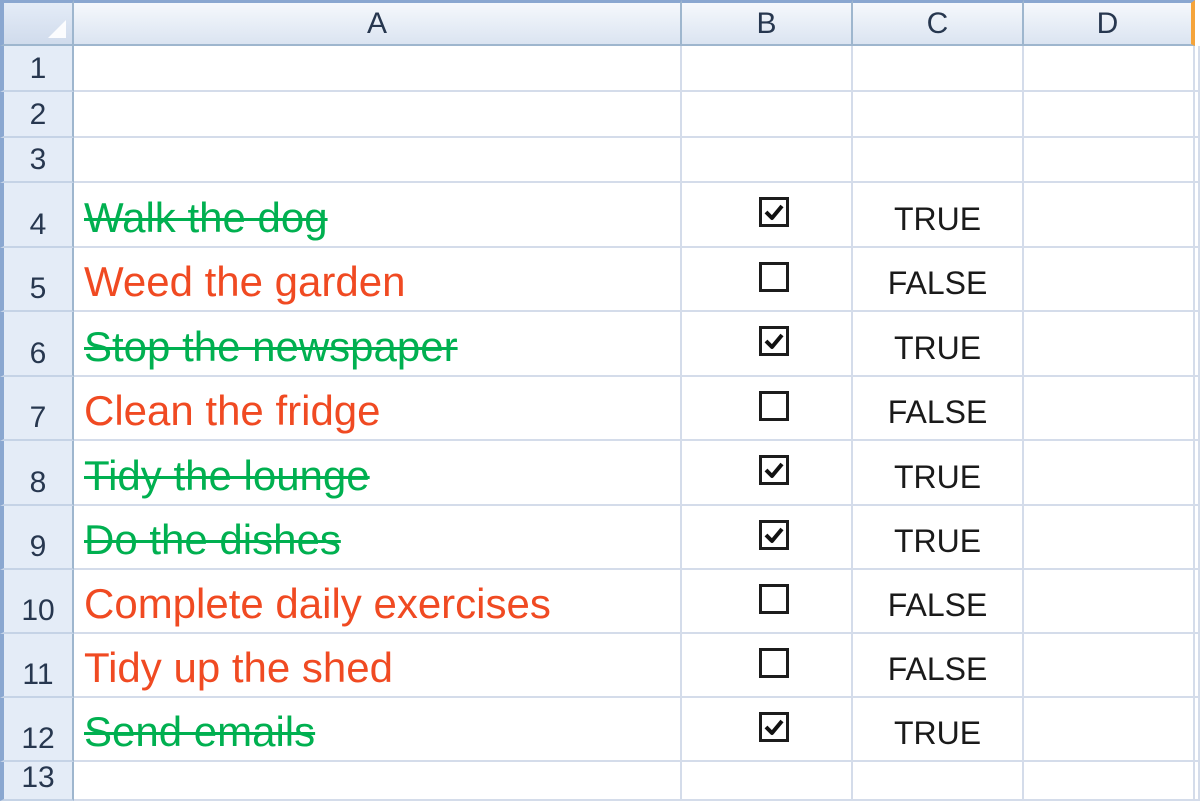  What do you see at coordinates (378, 160) in the screenshot?
I see `cell-a3` at bounding box center [378, 160].